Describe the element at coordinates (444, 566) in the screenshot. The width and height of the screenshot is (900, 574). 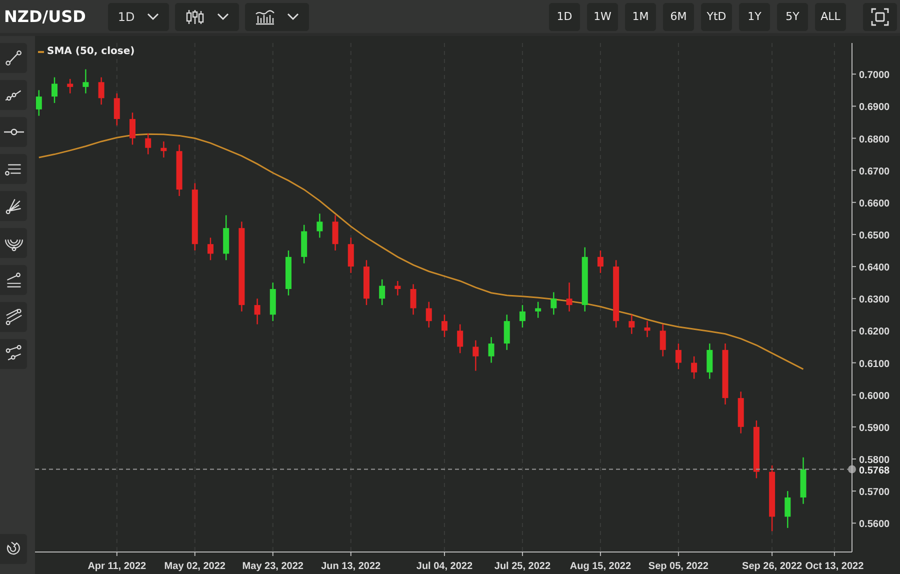
I see `date-axis-label: Jul 04, 2022` at that location.